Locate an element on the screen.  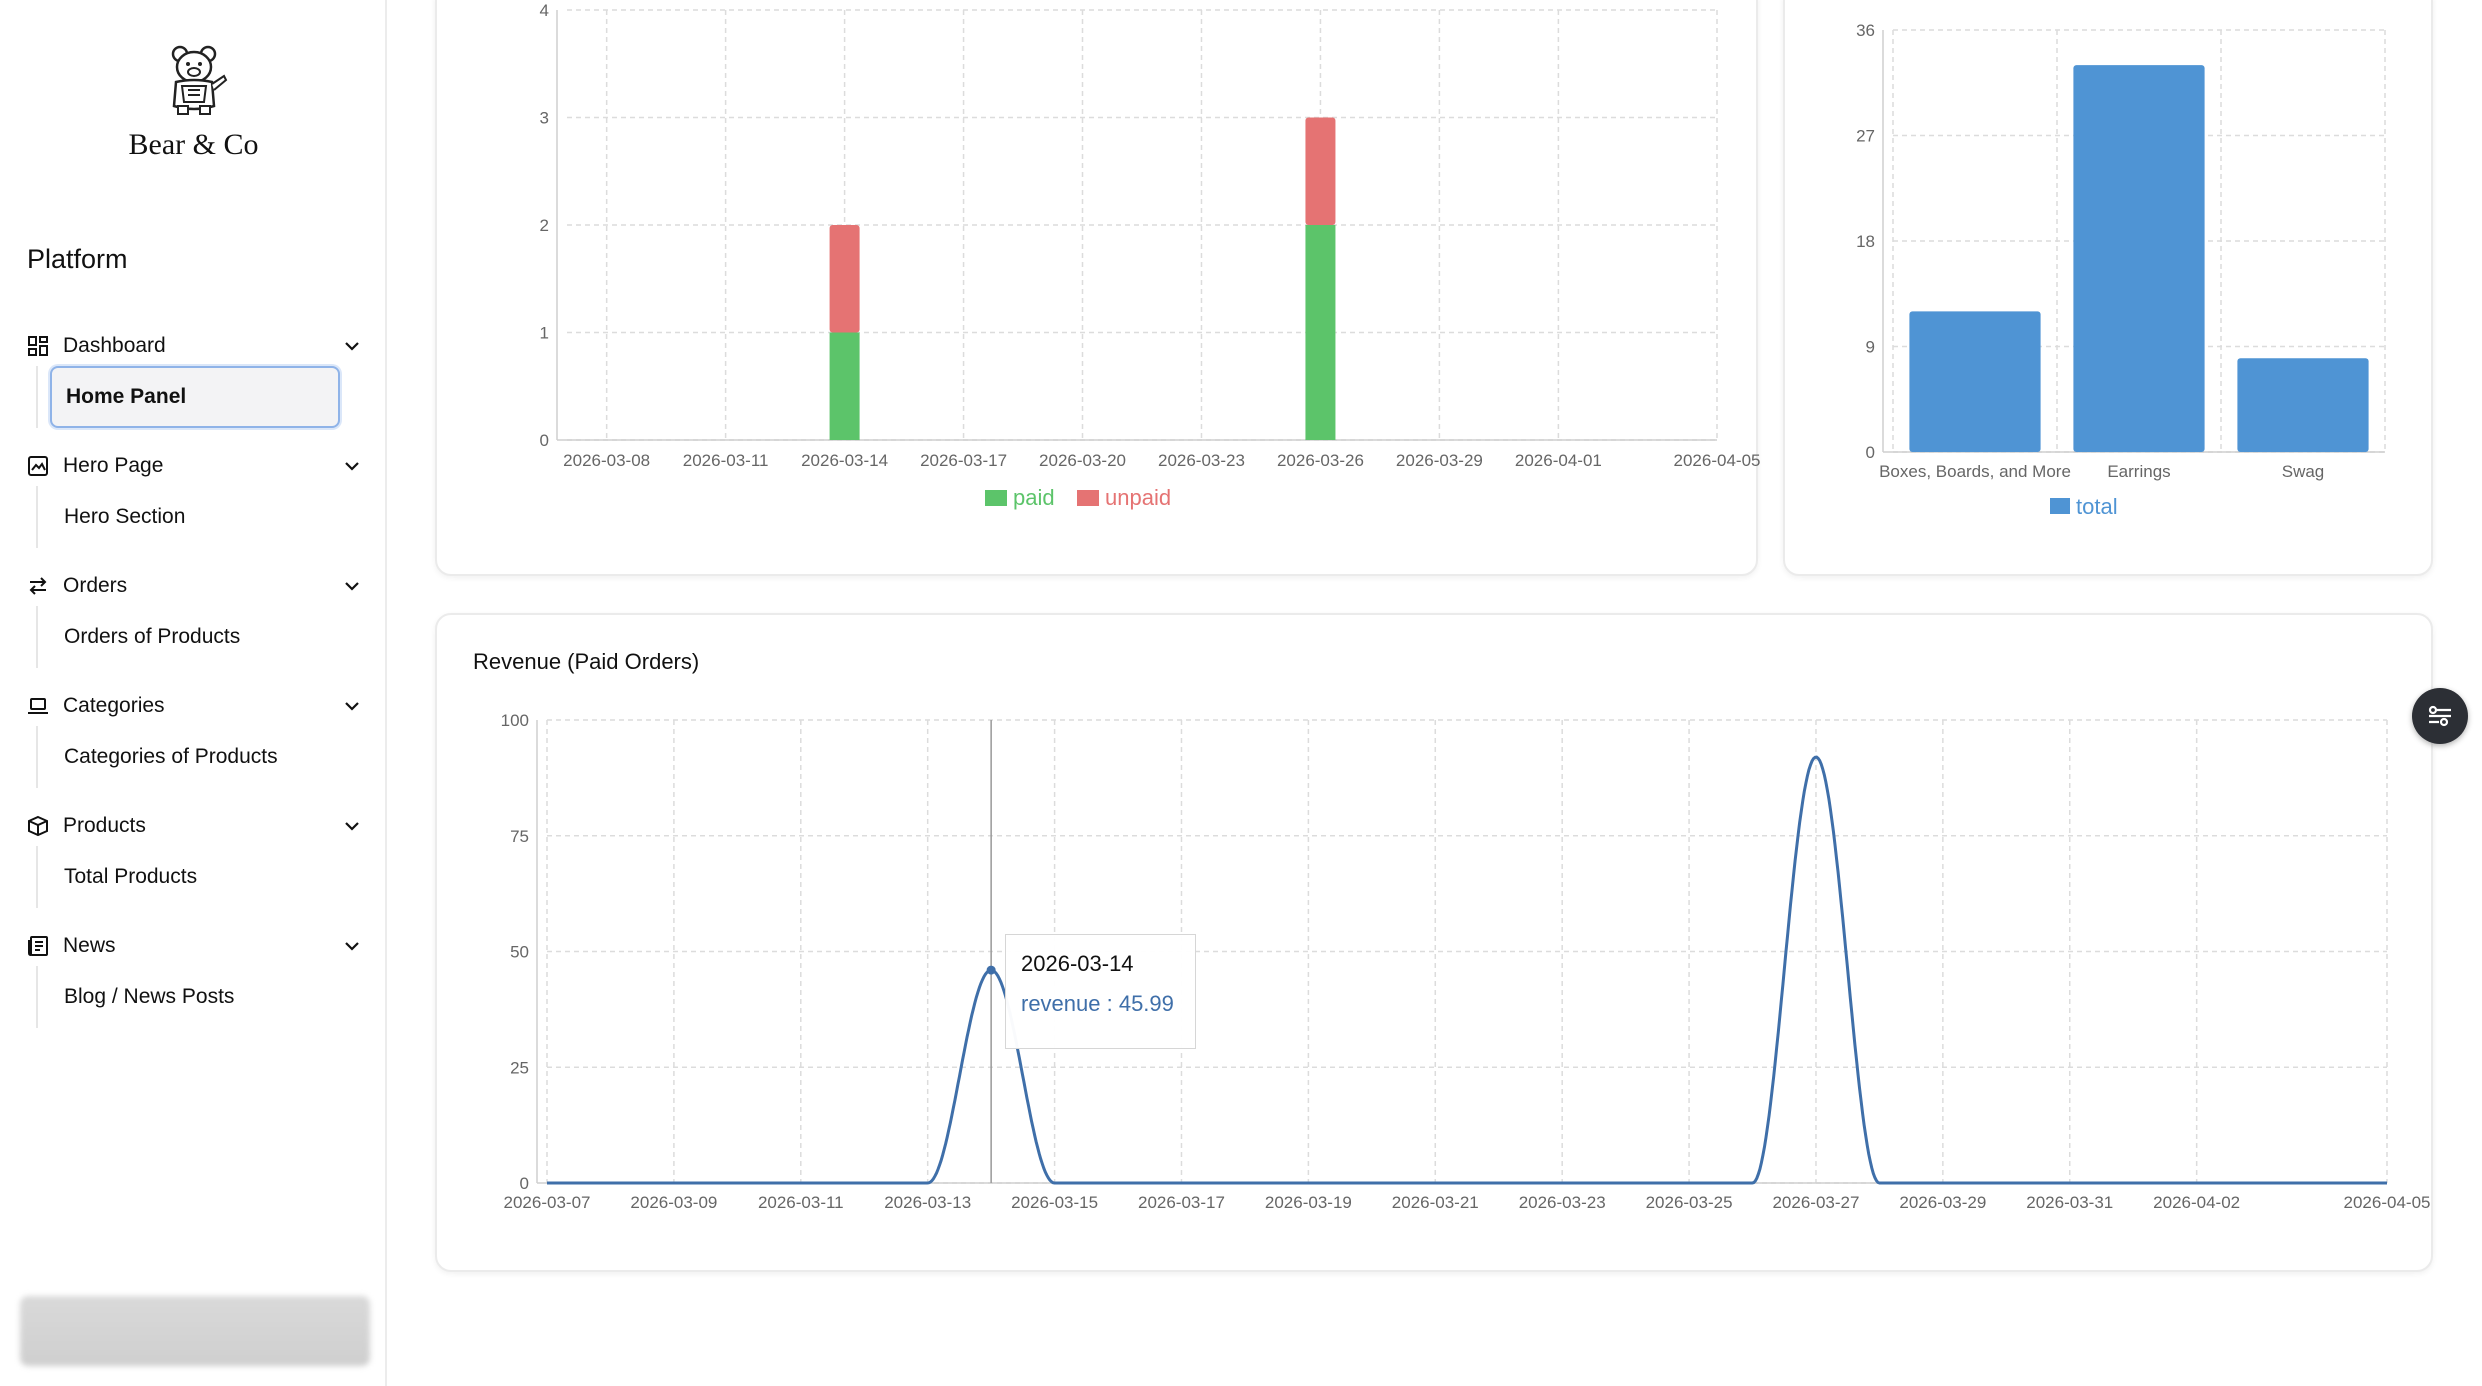
y-tick-label: 9 is located at coordinates (1870, 347).